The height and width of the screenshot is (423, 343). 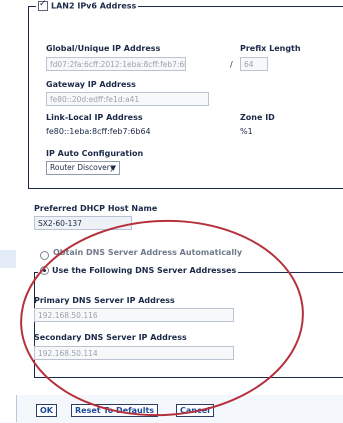 What do you see at coordinates (8, 211) in the screenshot?
I see `left-nav-strip` at bounding box center [8, 211].